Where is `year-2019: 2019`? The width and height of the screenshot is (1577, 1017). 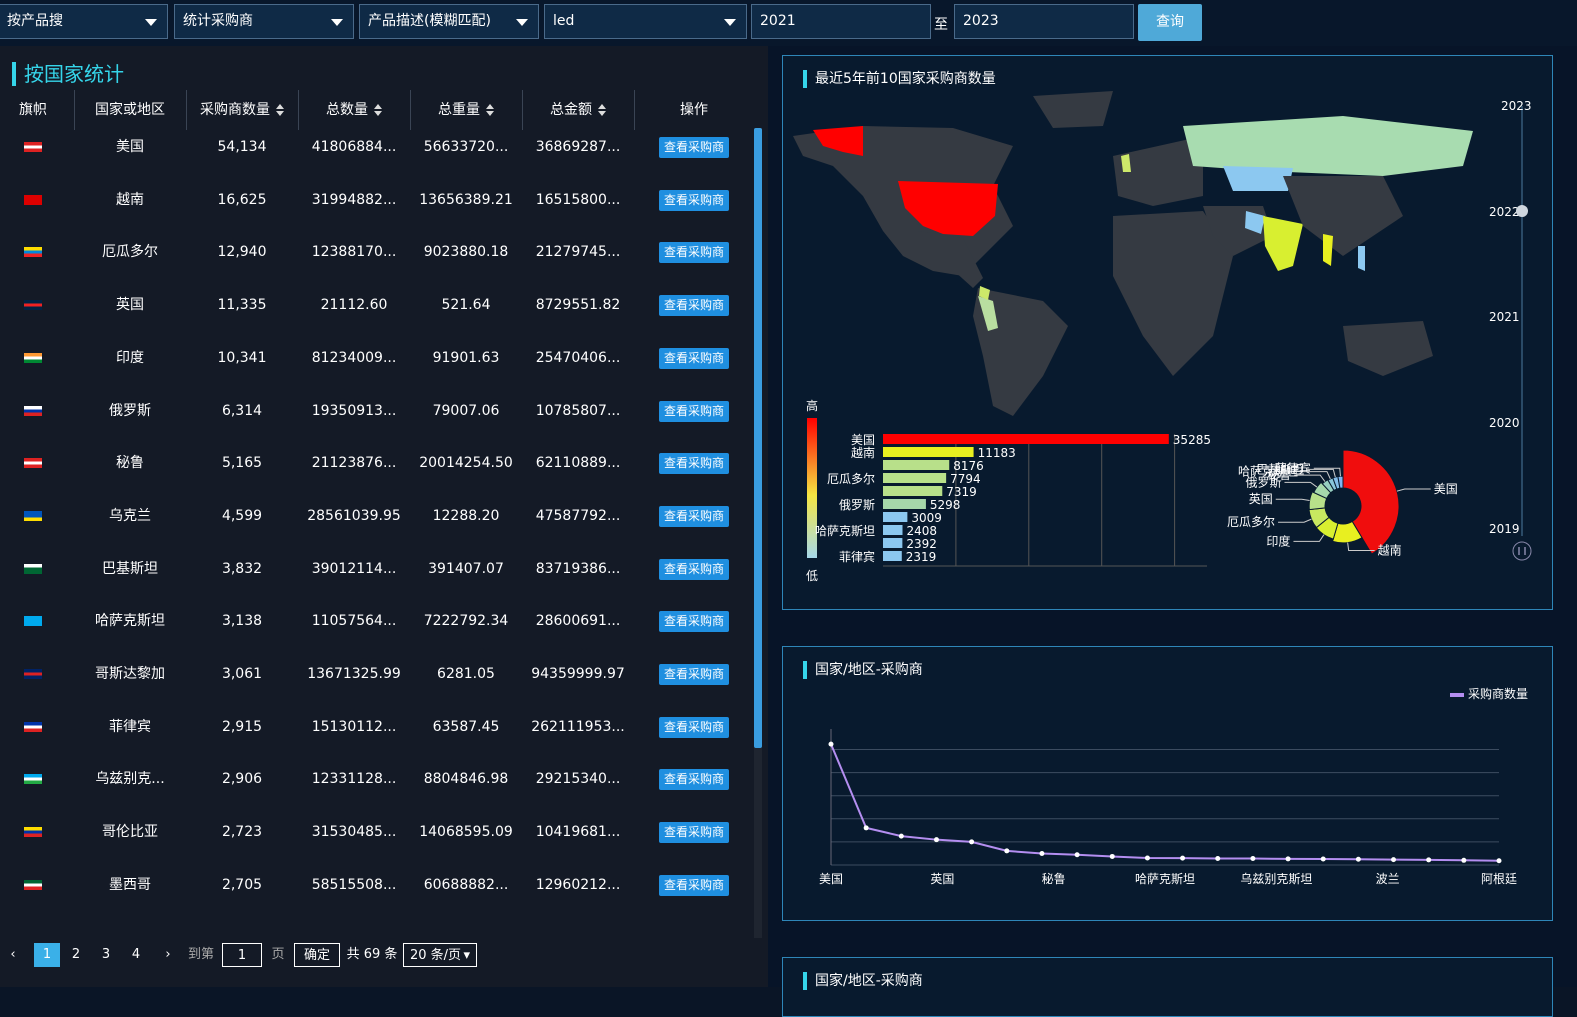
year-2019: 2019 is located at coordinates (1504, 529).